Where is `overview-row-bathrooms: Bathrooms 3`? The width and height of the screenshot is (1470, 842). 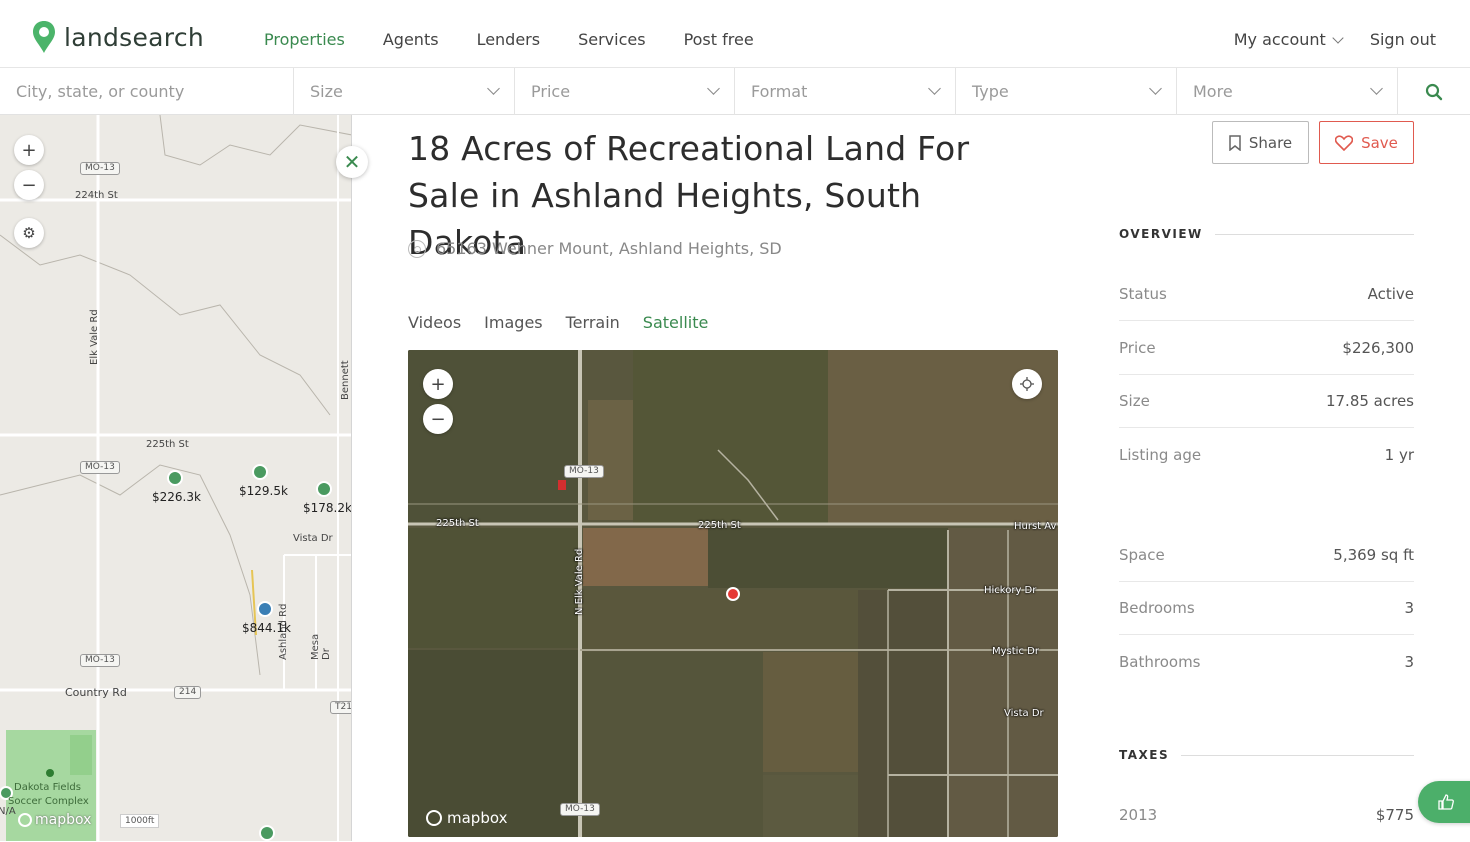
overview-row-bathrooms: Bathrooms 3 is located at coordinates (1266, 662).